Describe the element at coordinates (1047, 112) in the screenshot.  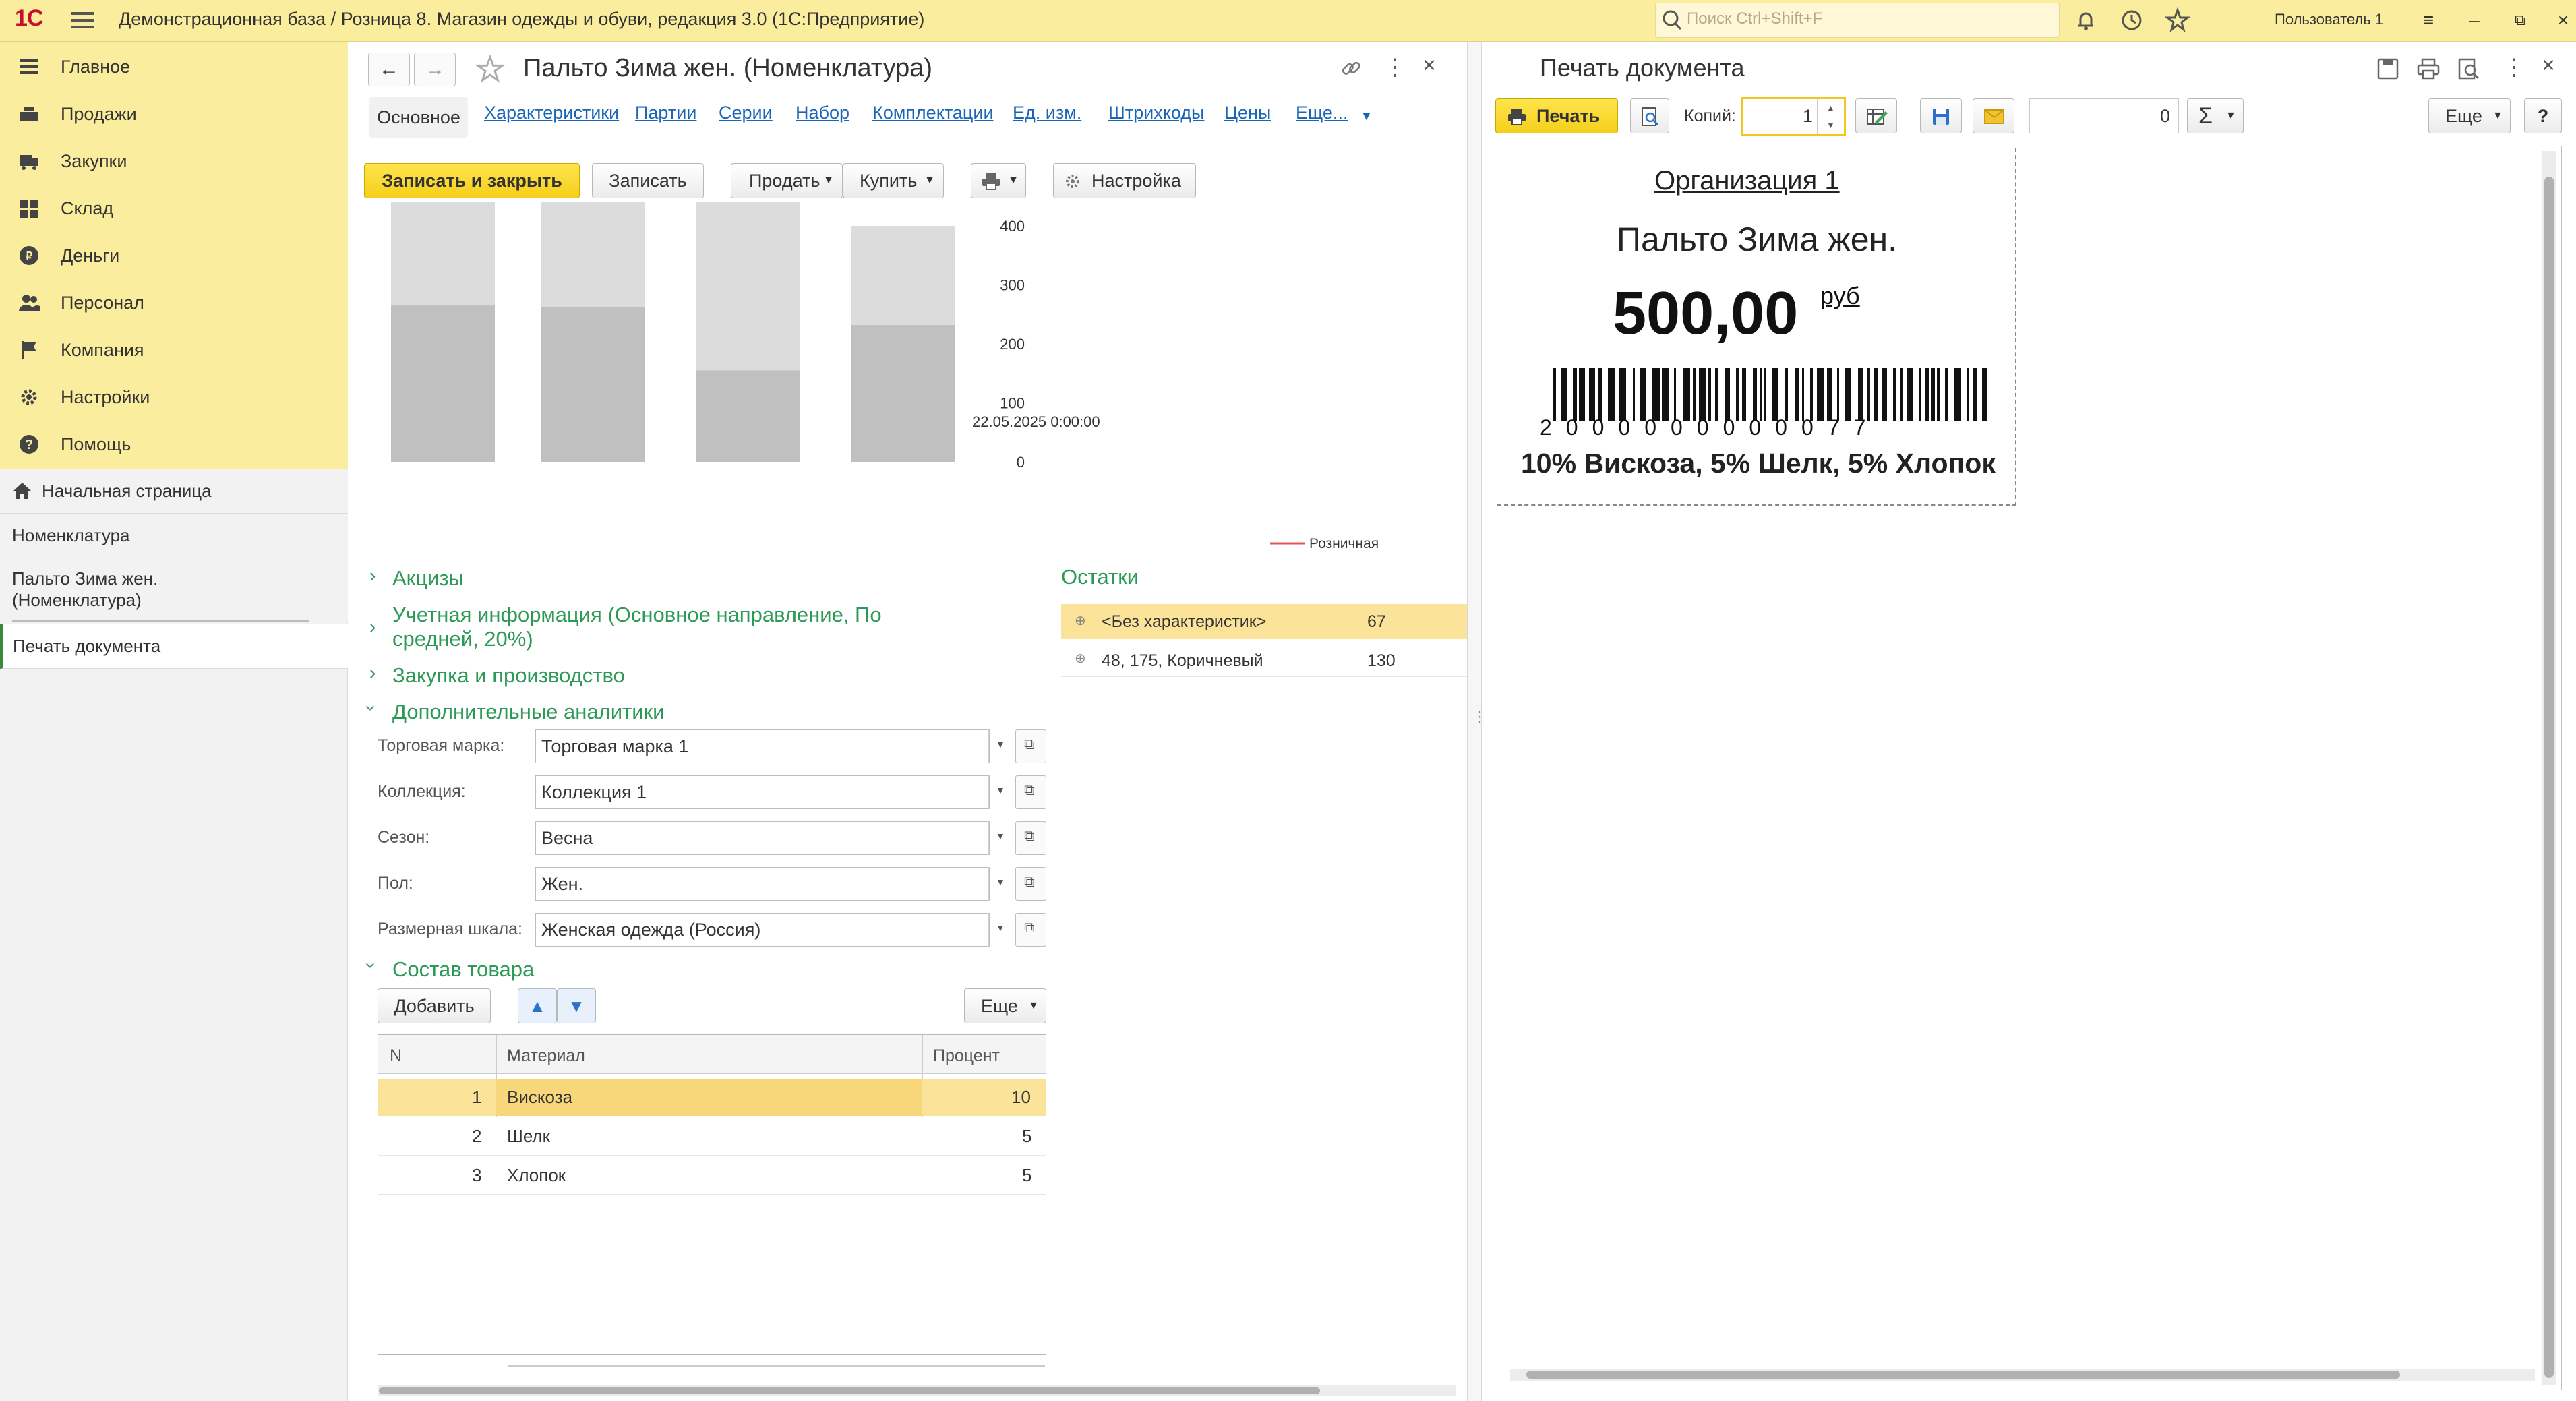
I see `tab-units: Ед. изм.` at that location.